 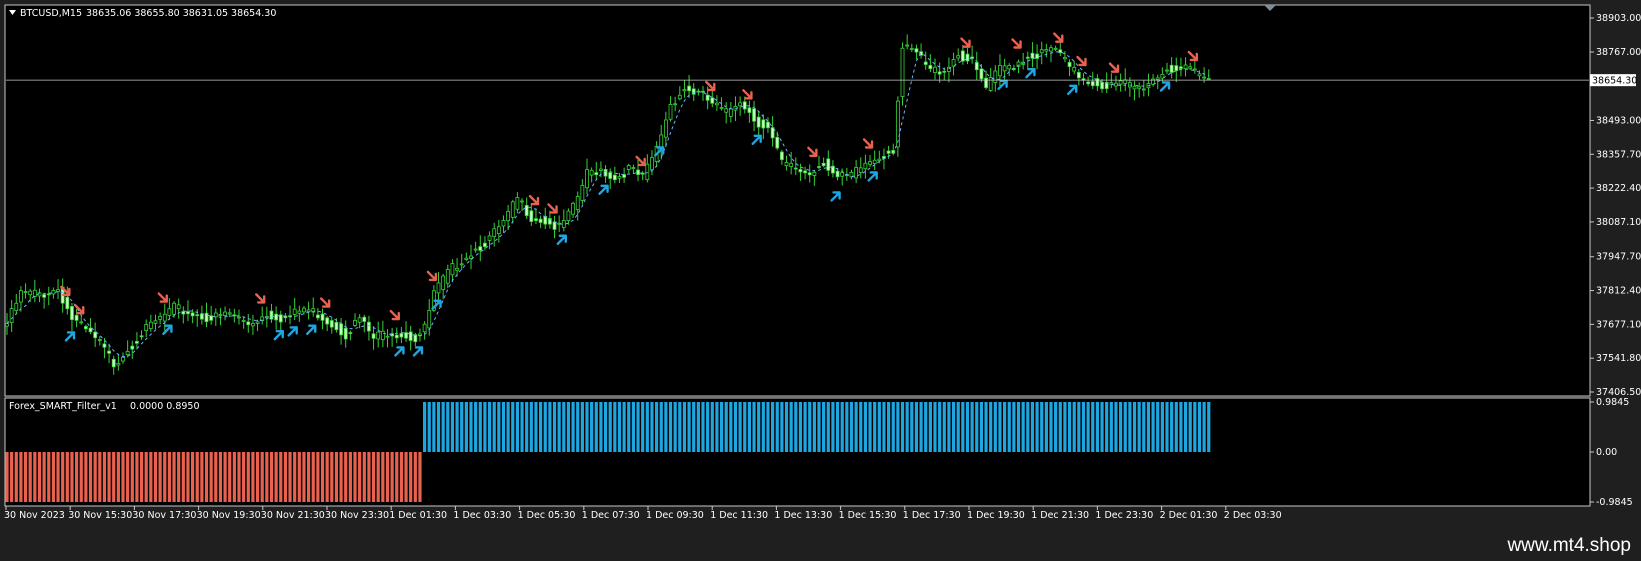 What do you see at coordinates (164, 515) in the screenshot?
I see `time-tick-label: 30 Nov 17:30` at bounding box center [164, 515].